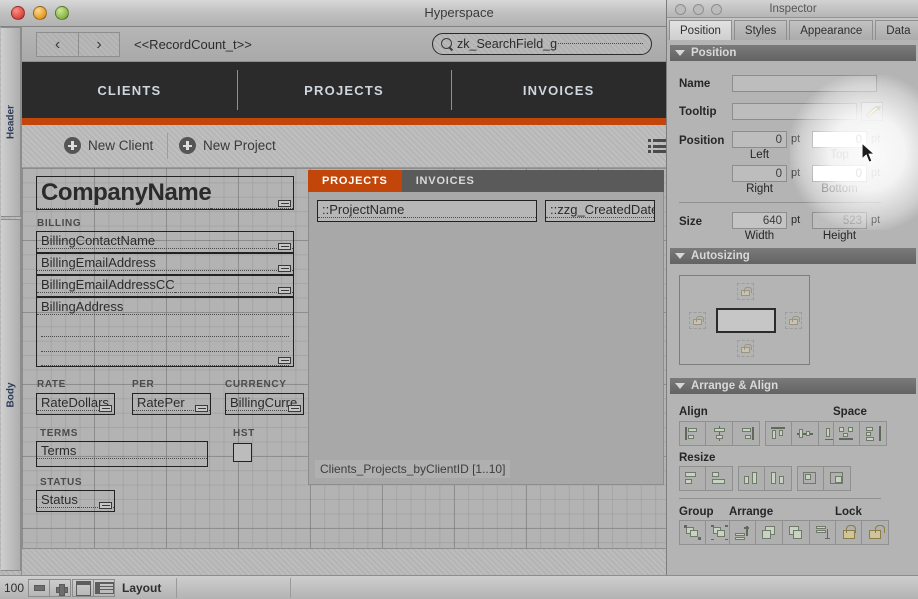 The width and height of the screenshot is (918, 599). Describe the element at coordinates (875, 532) in the screenshot. I see `lock-open-icon` at that location.